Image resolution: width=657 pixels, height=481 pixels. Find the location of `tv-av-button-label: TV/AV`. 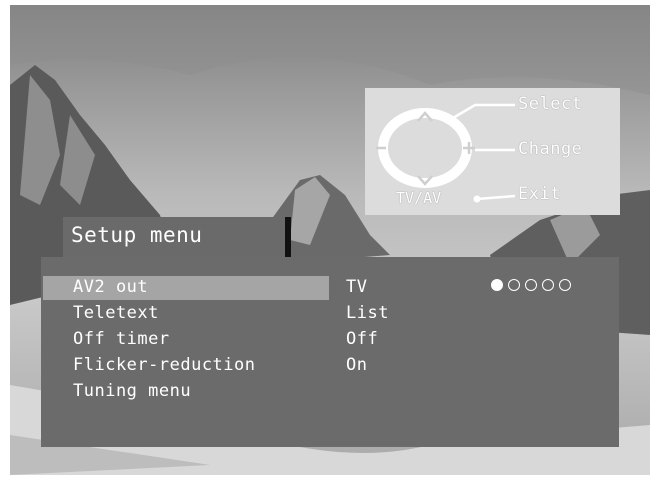

tv-av-button-label: TV/AV is located at coordinates (419, 198).